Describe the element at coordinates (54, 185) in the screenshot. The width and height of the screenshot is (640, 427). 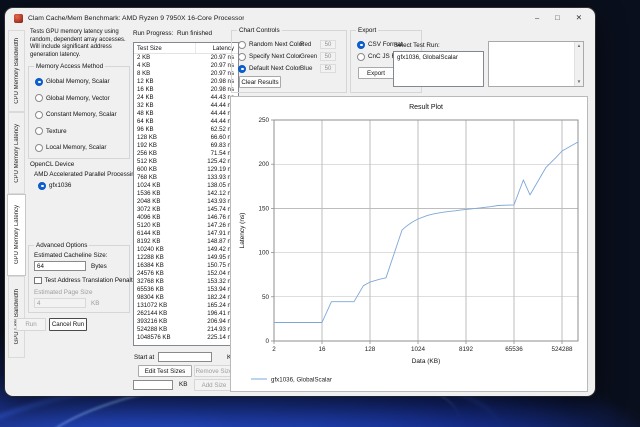
I see `radio-gfx1036: gfx1036` at that location.